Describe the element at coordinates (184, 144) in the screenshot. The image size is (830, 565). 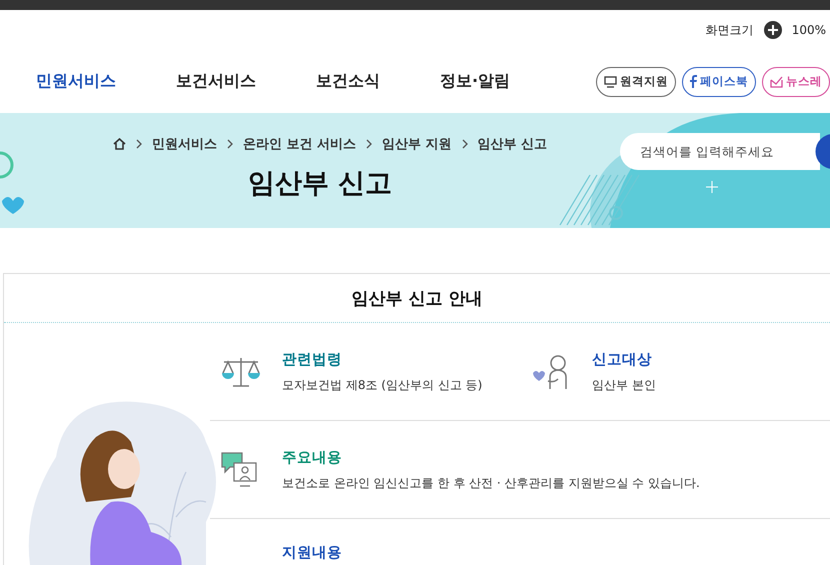
I see `breadcrumb-link: 민원서비스` at that location.